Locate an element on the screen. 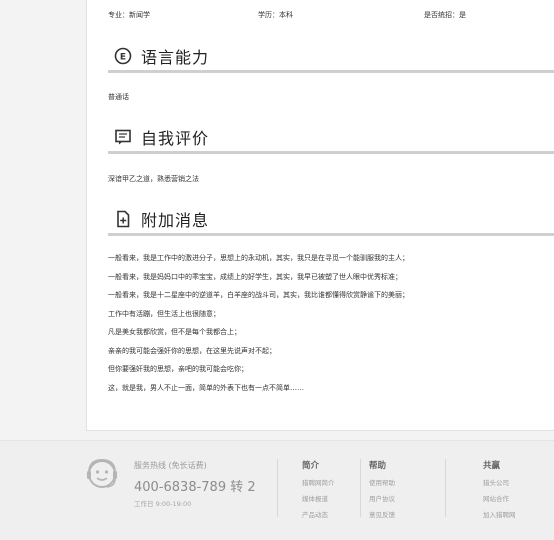 The height and width of the screenshot is (540, 554). footer-link: 加入猎聘网 is located at coordinates (499, 517).